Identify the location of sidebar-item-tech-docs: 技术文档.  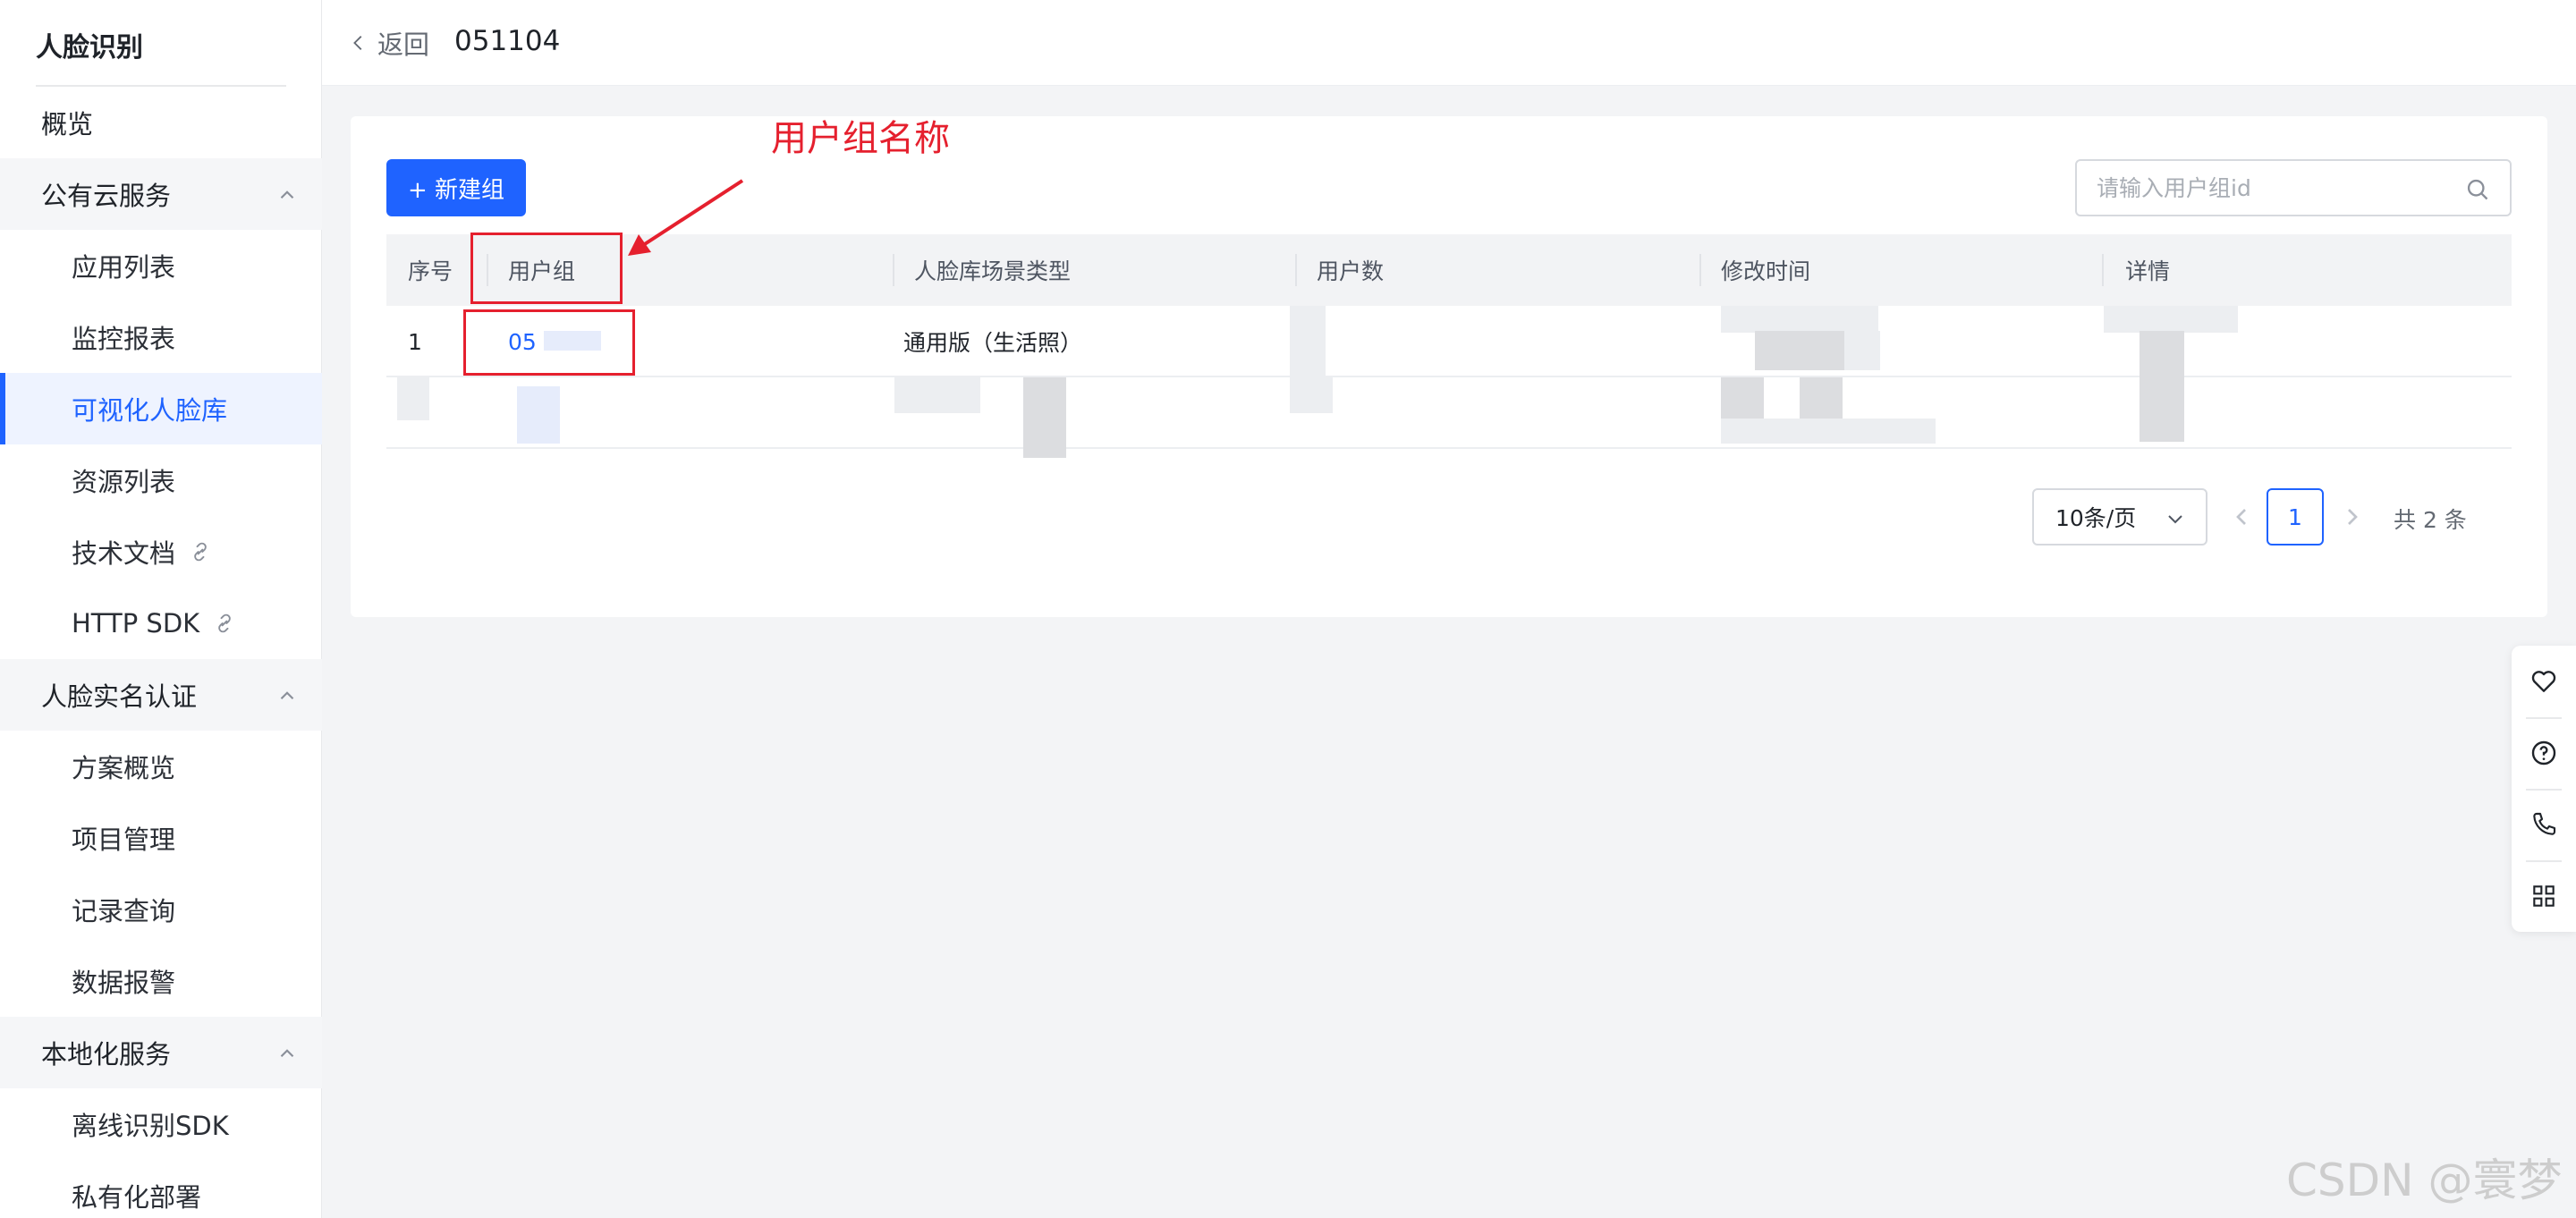
(161, 552).